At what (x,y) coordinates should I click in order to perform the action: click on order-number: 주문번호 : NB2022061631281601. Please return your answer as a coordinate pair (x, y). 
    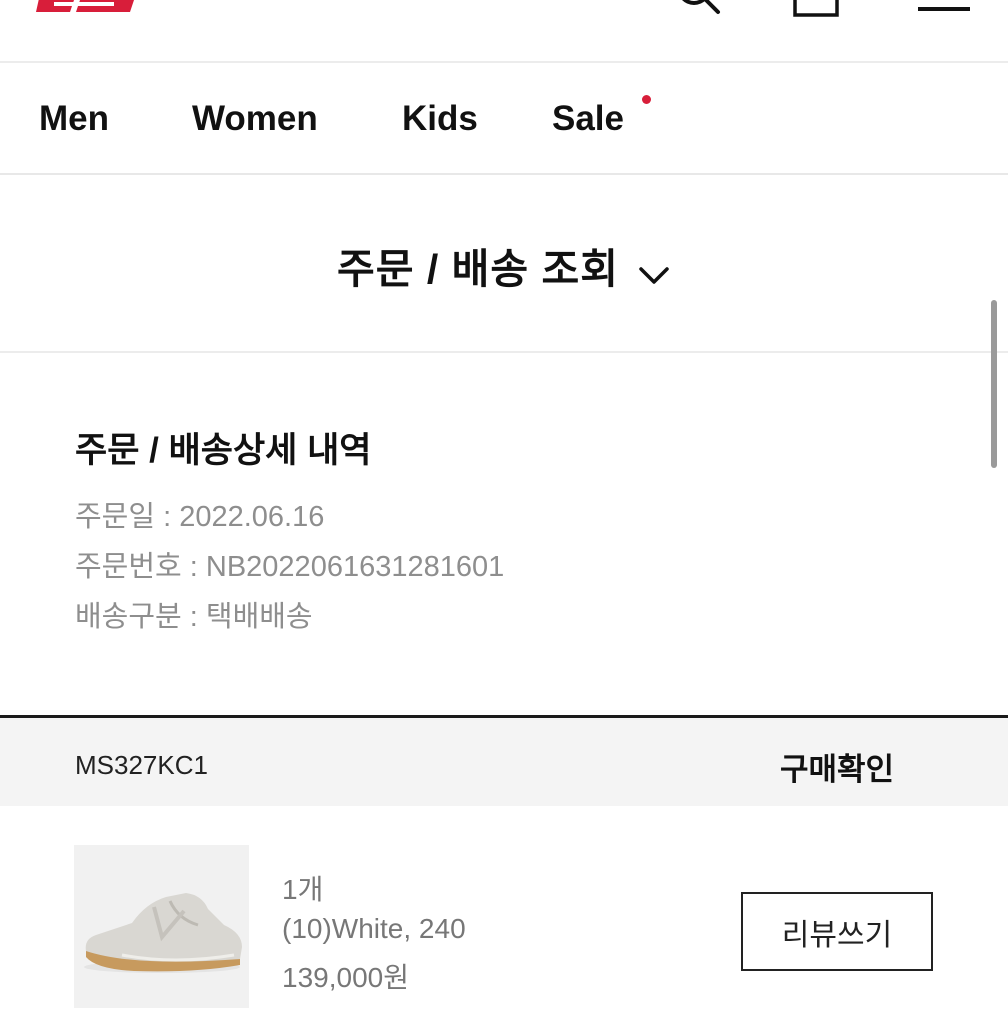
    Looking at the image, I should click on (290, 567).